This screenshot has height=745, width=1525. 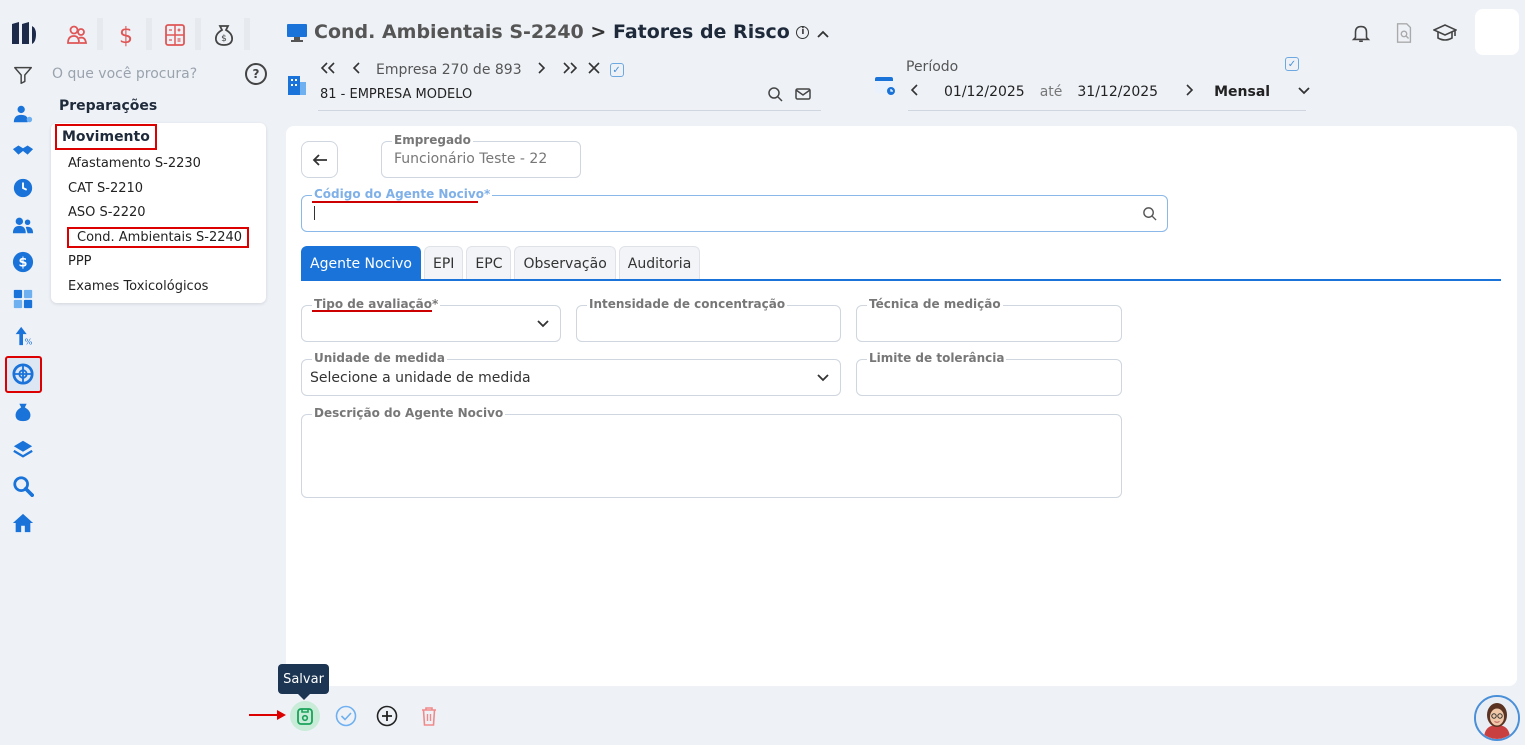 I want to click on company-navigator: Empresa 270 de 893 ✓, so click(x=472, y=70).